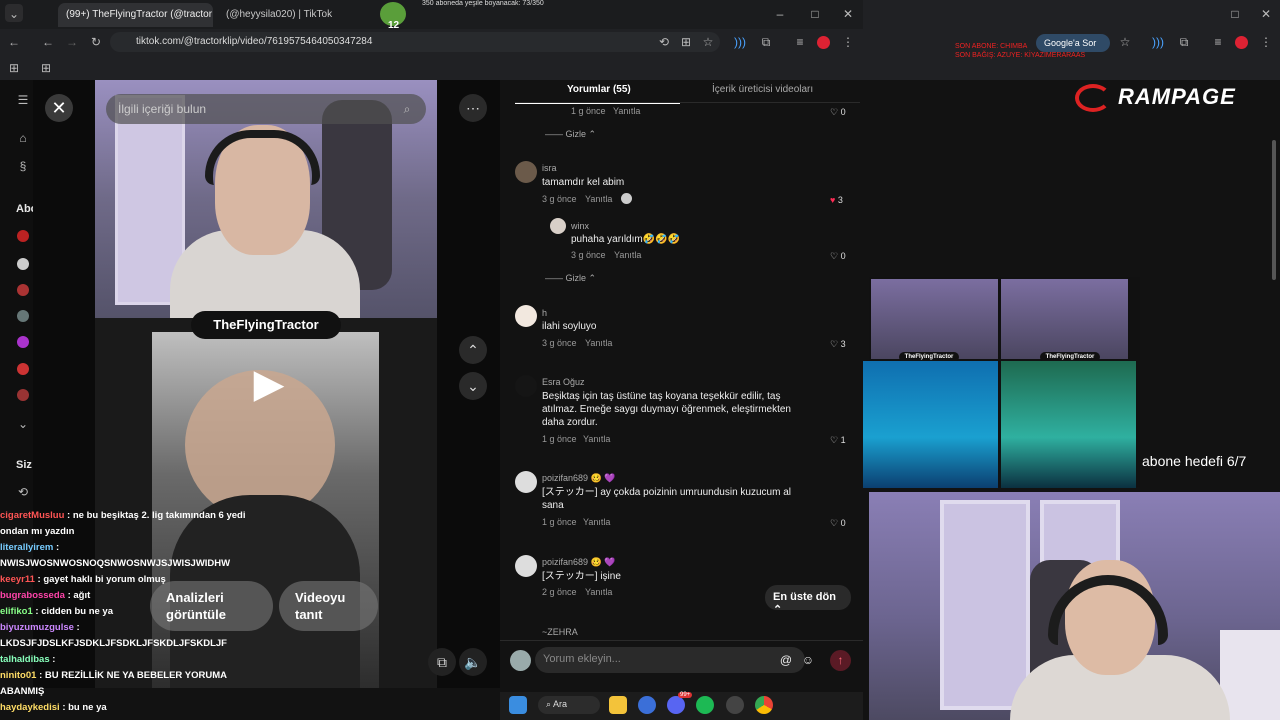 This screenshot has width=1280, height=720. Describe the element at coordinates (1274, 210) in the screenshot. I see `scrollbar` at that location.